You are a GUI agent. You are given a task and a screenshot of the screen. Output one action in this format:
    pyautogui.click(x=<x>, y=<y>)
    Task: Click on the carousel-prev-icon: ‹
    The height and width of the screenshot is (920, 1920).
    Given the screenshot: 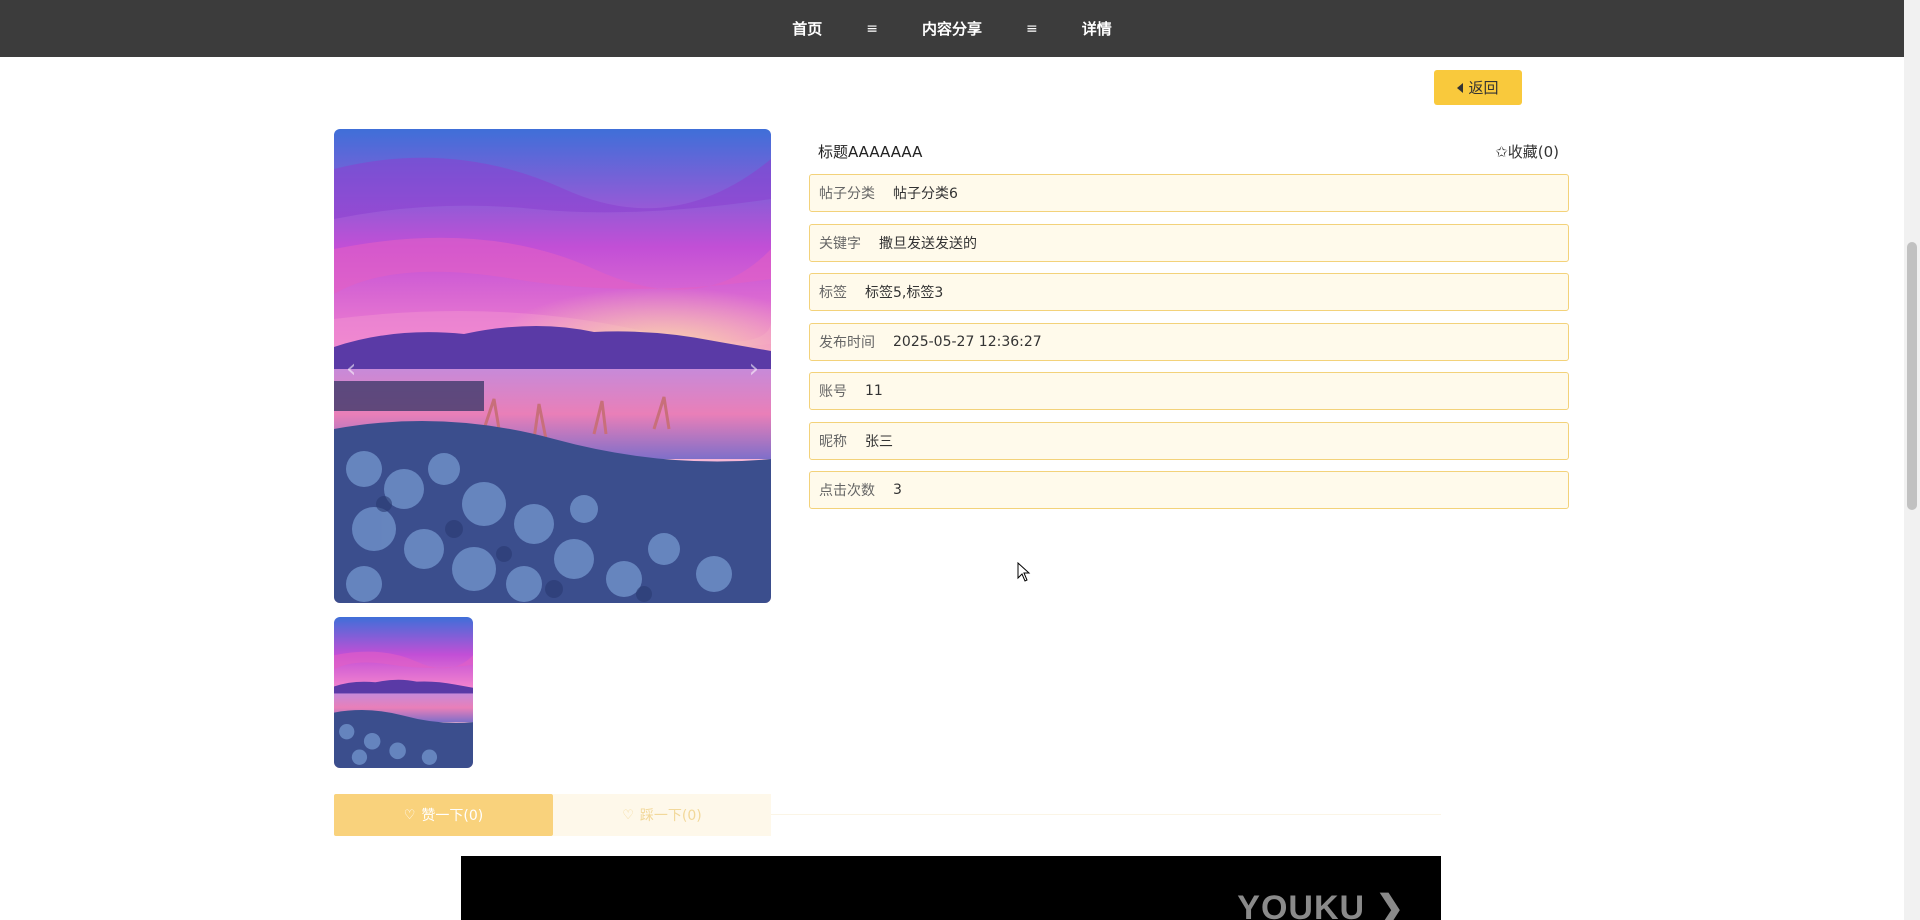 What is the action you would take?
    pyautogui.click(x=351, y=369)
    